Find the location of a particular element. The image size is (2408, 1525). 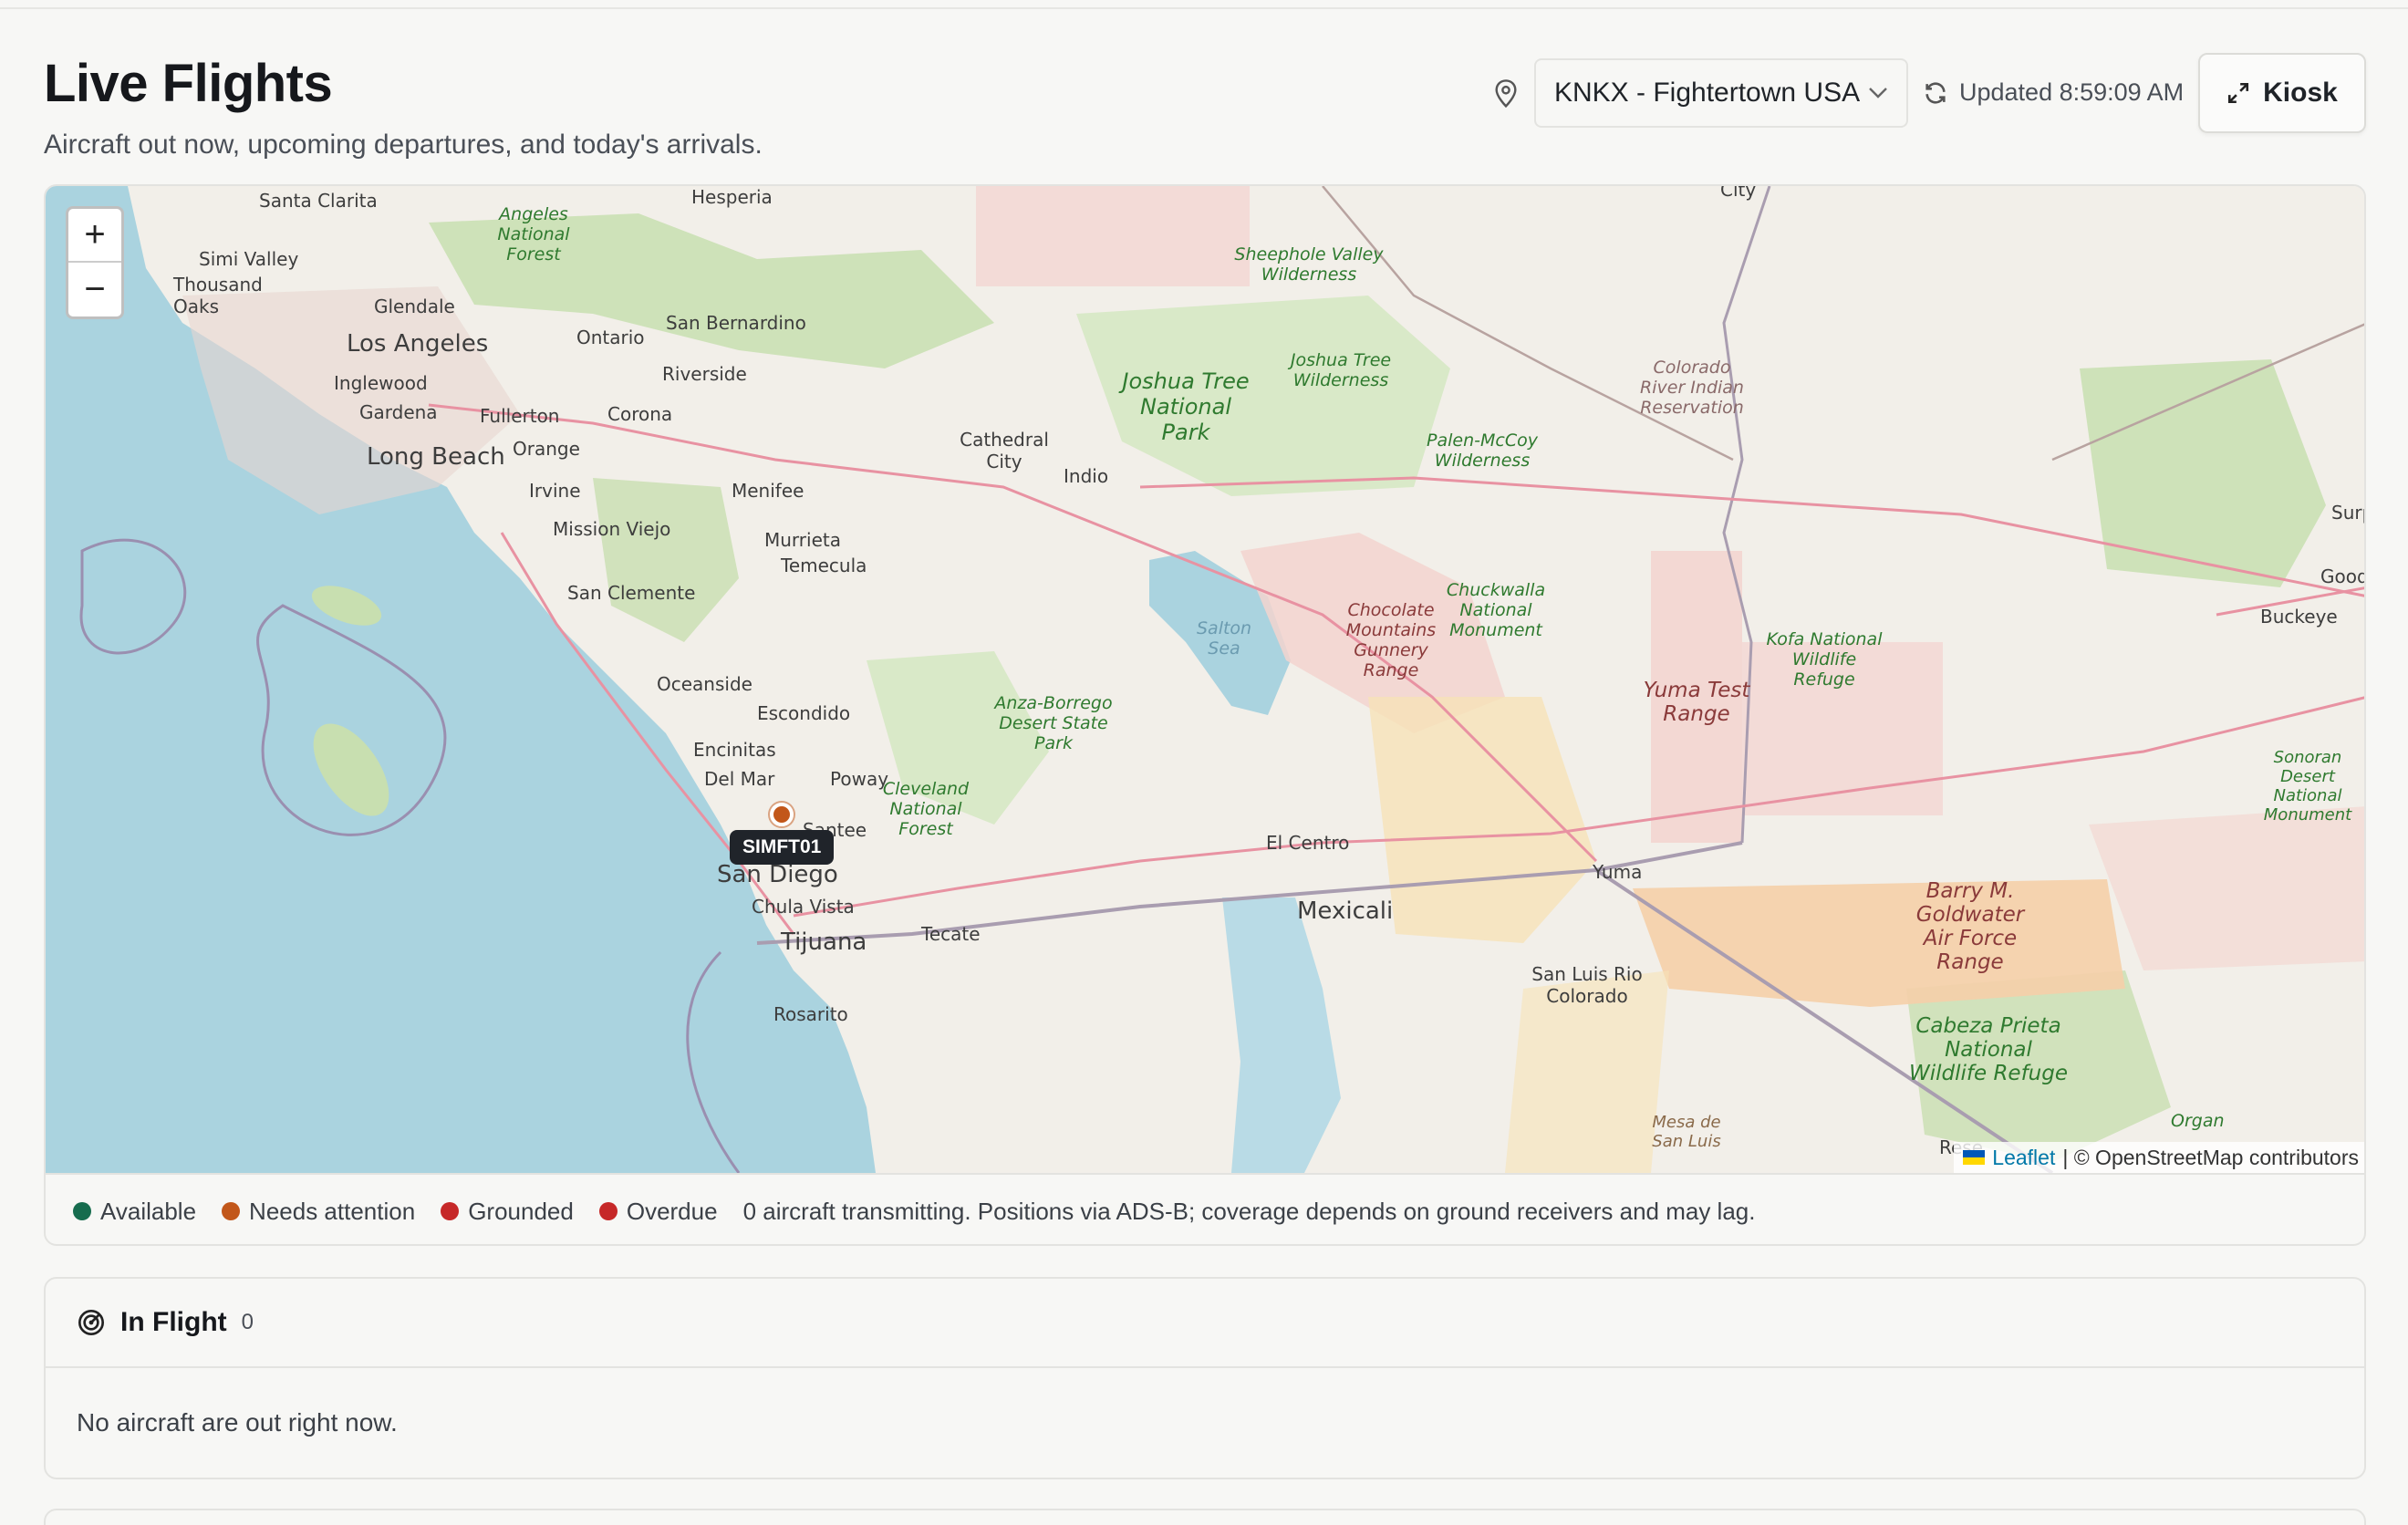

label-riverside: Riverside is located at coordinates (704, 374).